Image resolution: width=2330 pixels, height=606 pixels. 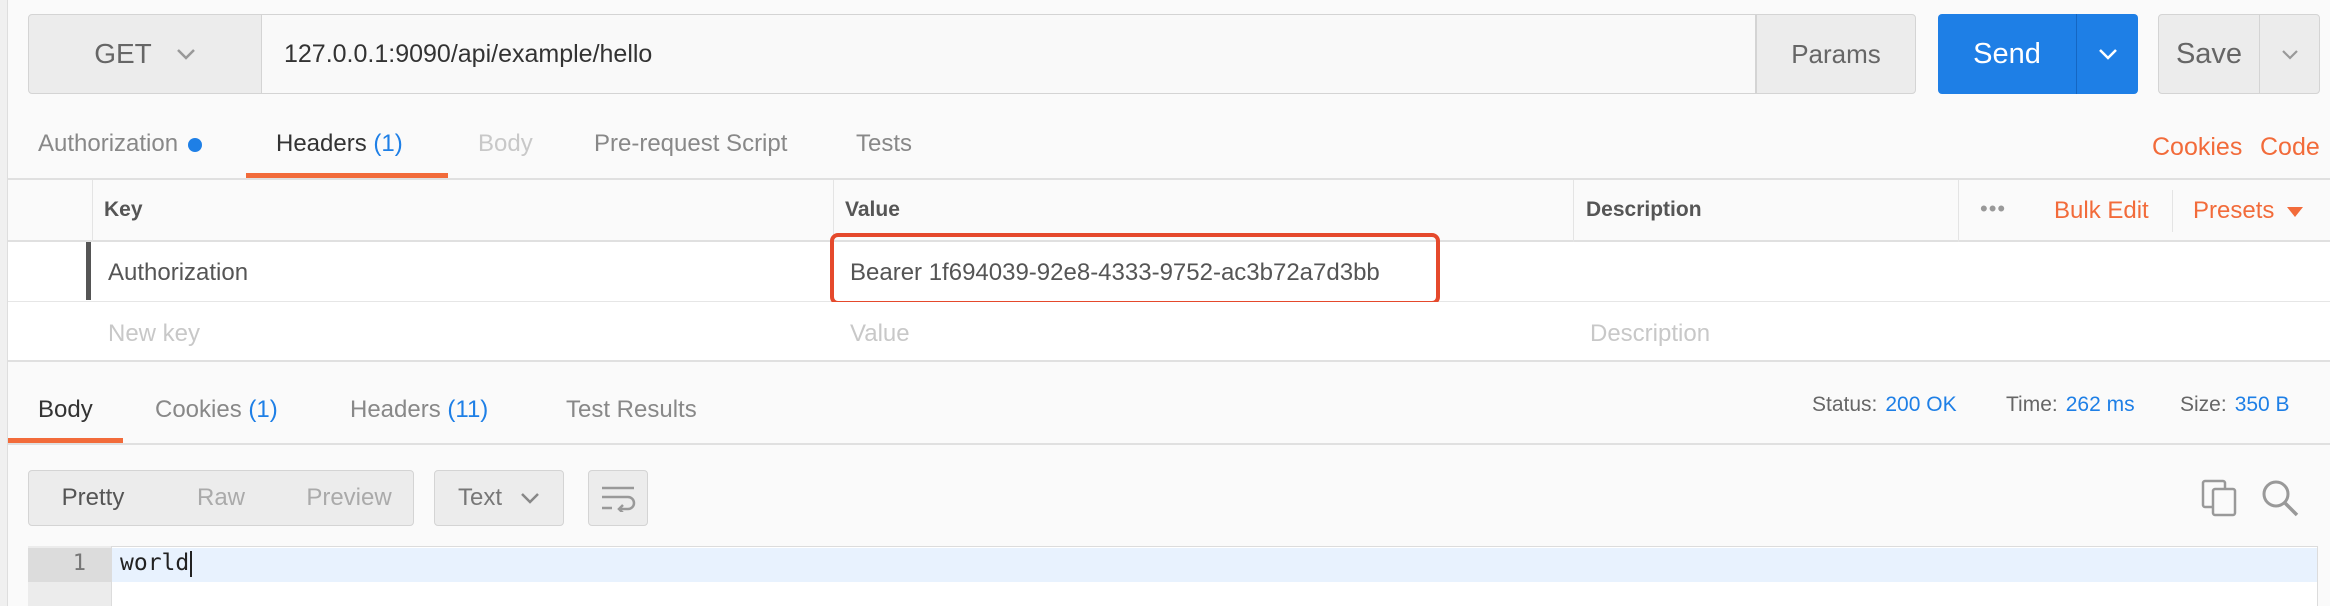 What do you see at coordinates (872, 209) in the screenshot?
I see `column-header-value: Value` at bounding box center [872, 209].